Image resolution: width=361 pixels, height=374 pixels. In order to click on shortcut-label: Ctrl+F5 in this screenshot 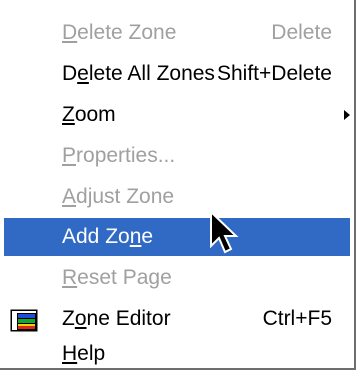, I will do `click(297, 318)`.